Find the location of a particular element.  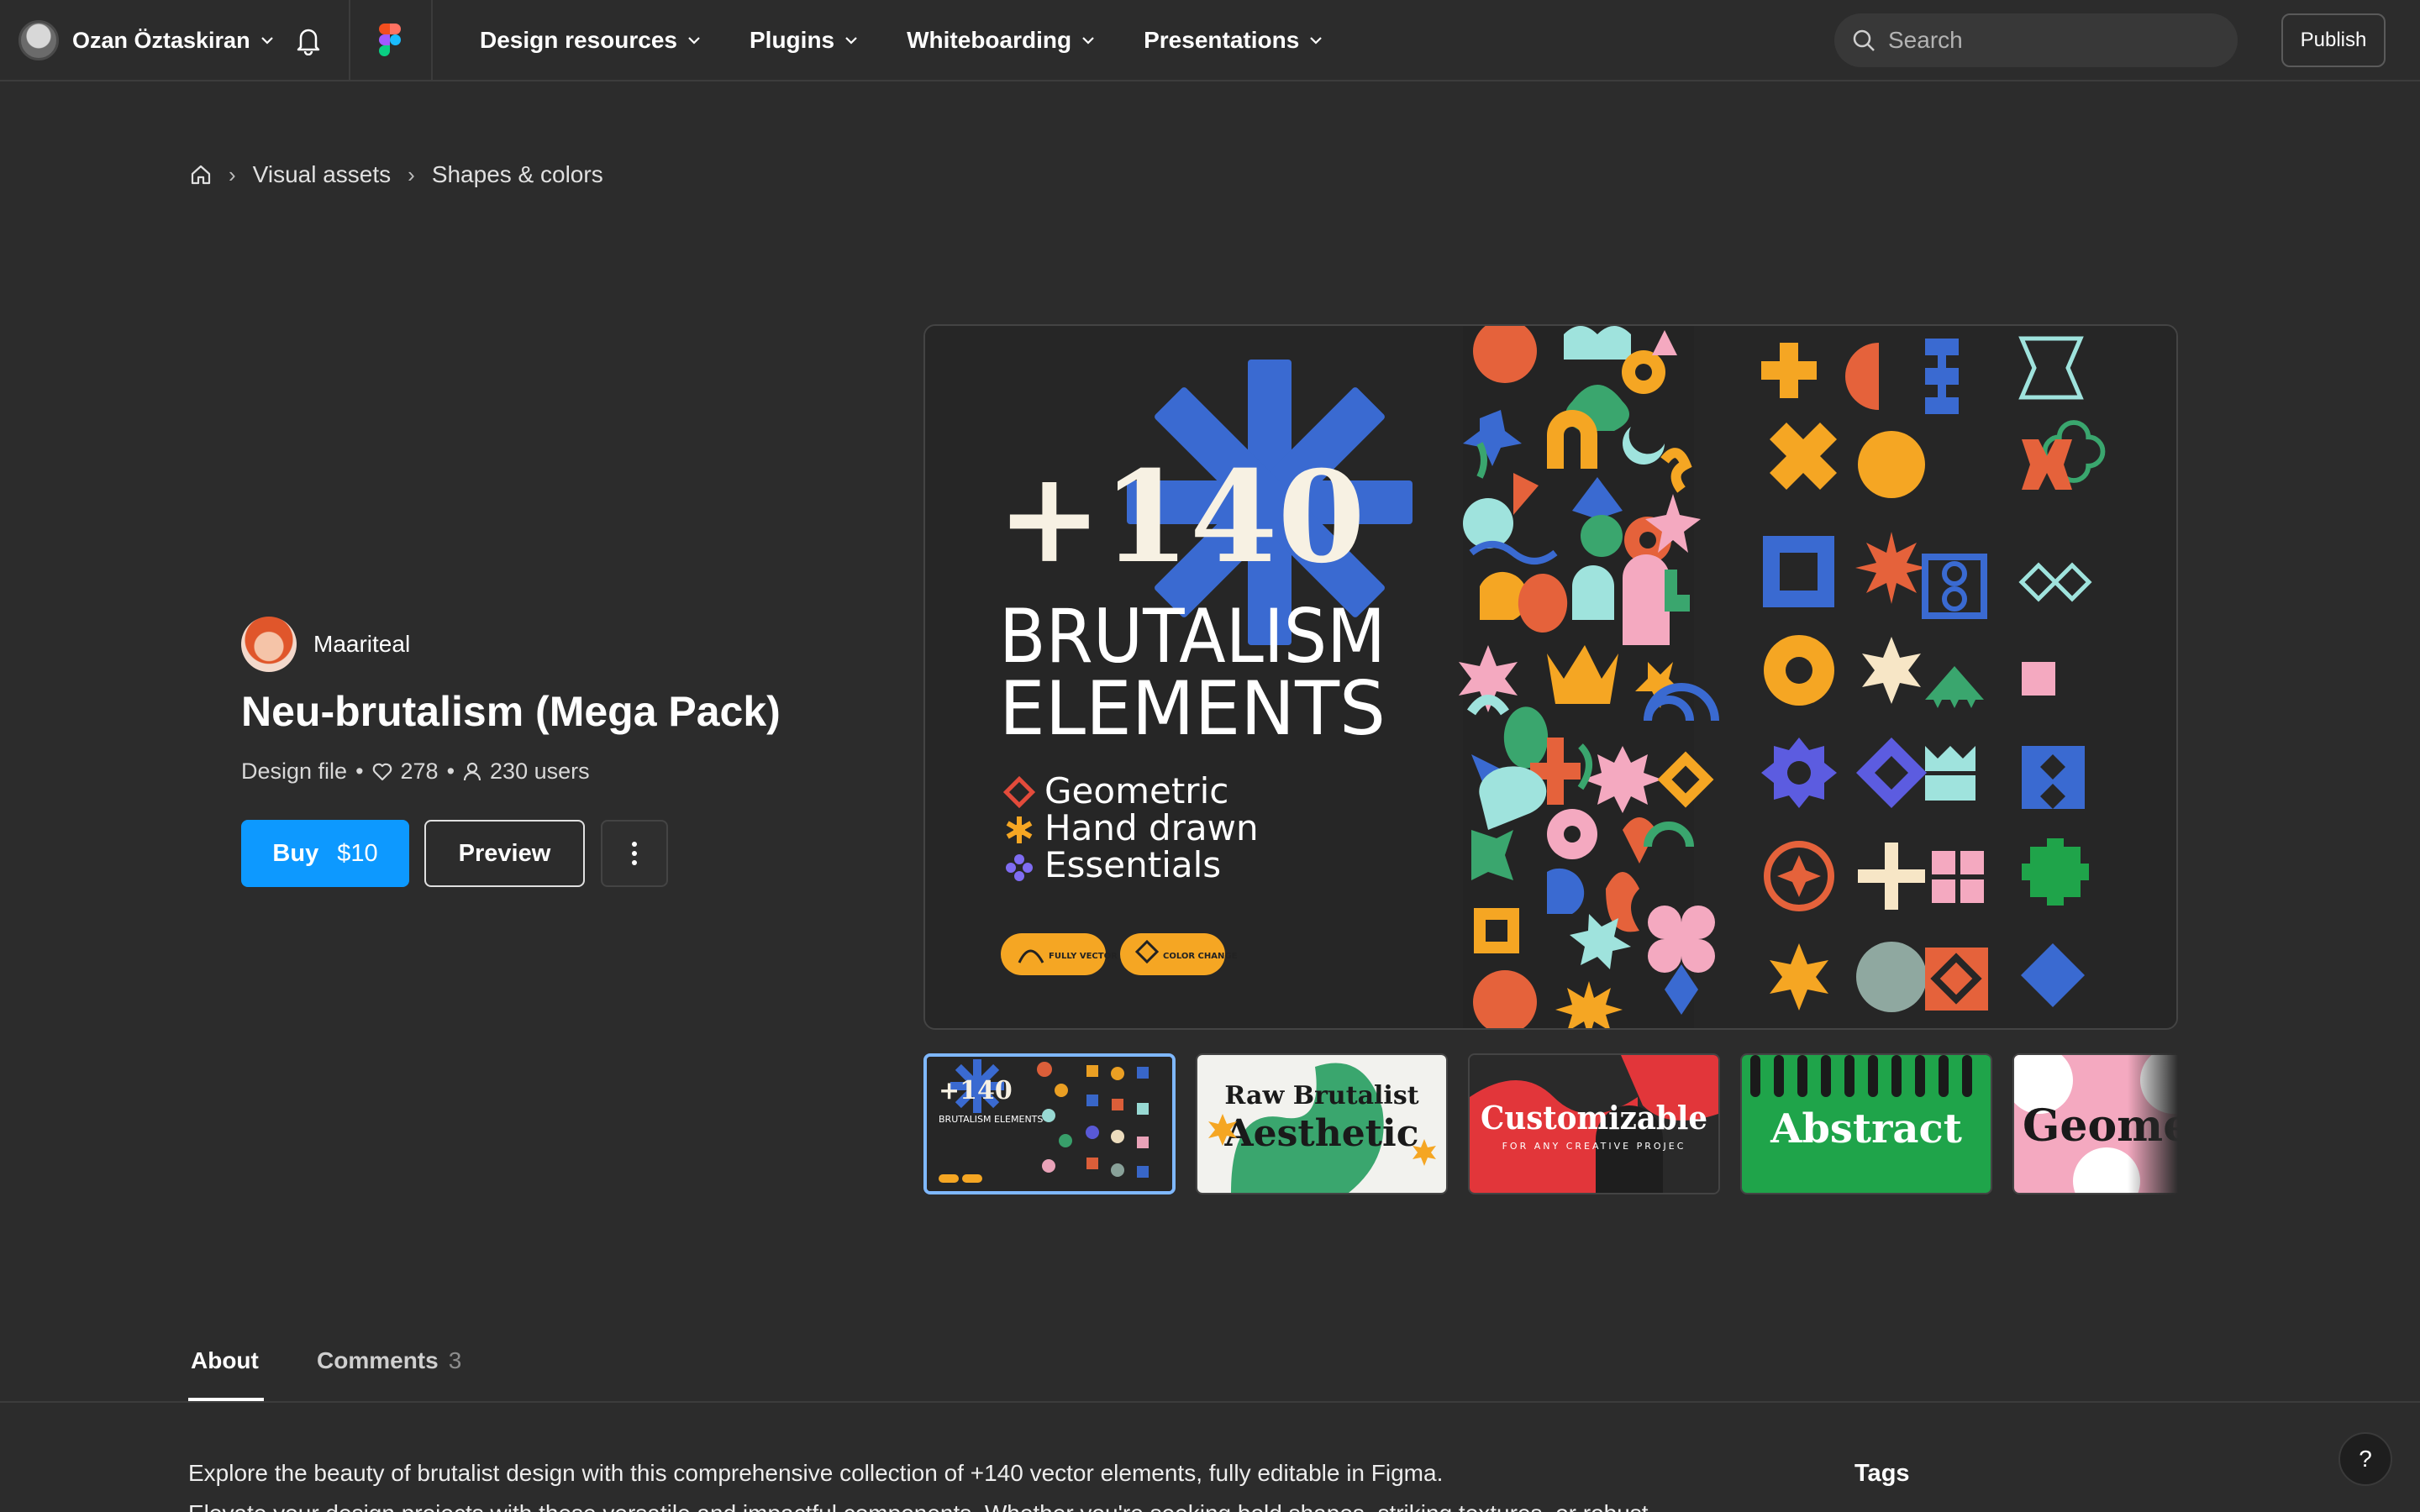

thumbnail-1: +140 BRUTALISM ELEMENTS is located at coordinates (1049, 1123).